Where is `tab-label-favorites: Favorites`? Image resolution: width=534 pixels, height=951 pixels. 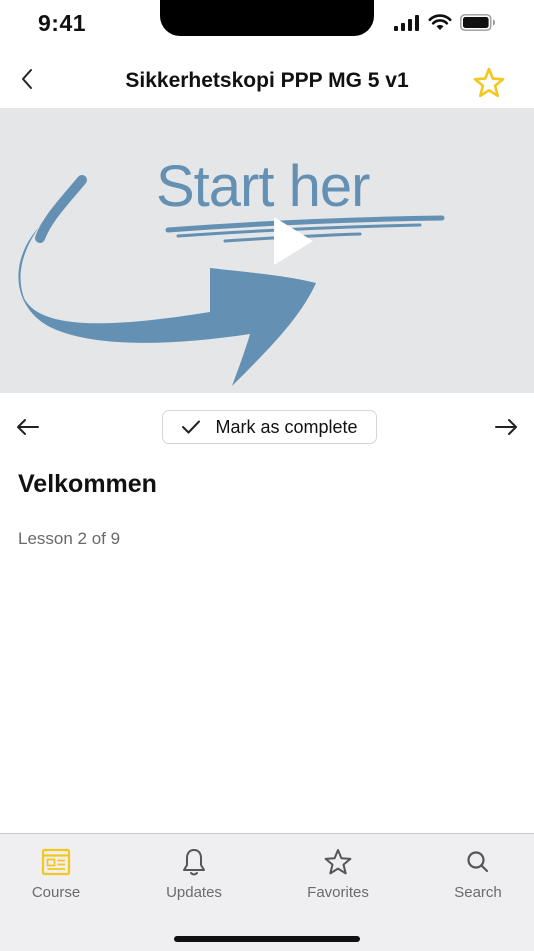 tab-label-favorites: Favorites is located at coordinates (338, 892).